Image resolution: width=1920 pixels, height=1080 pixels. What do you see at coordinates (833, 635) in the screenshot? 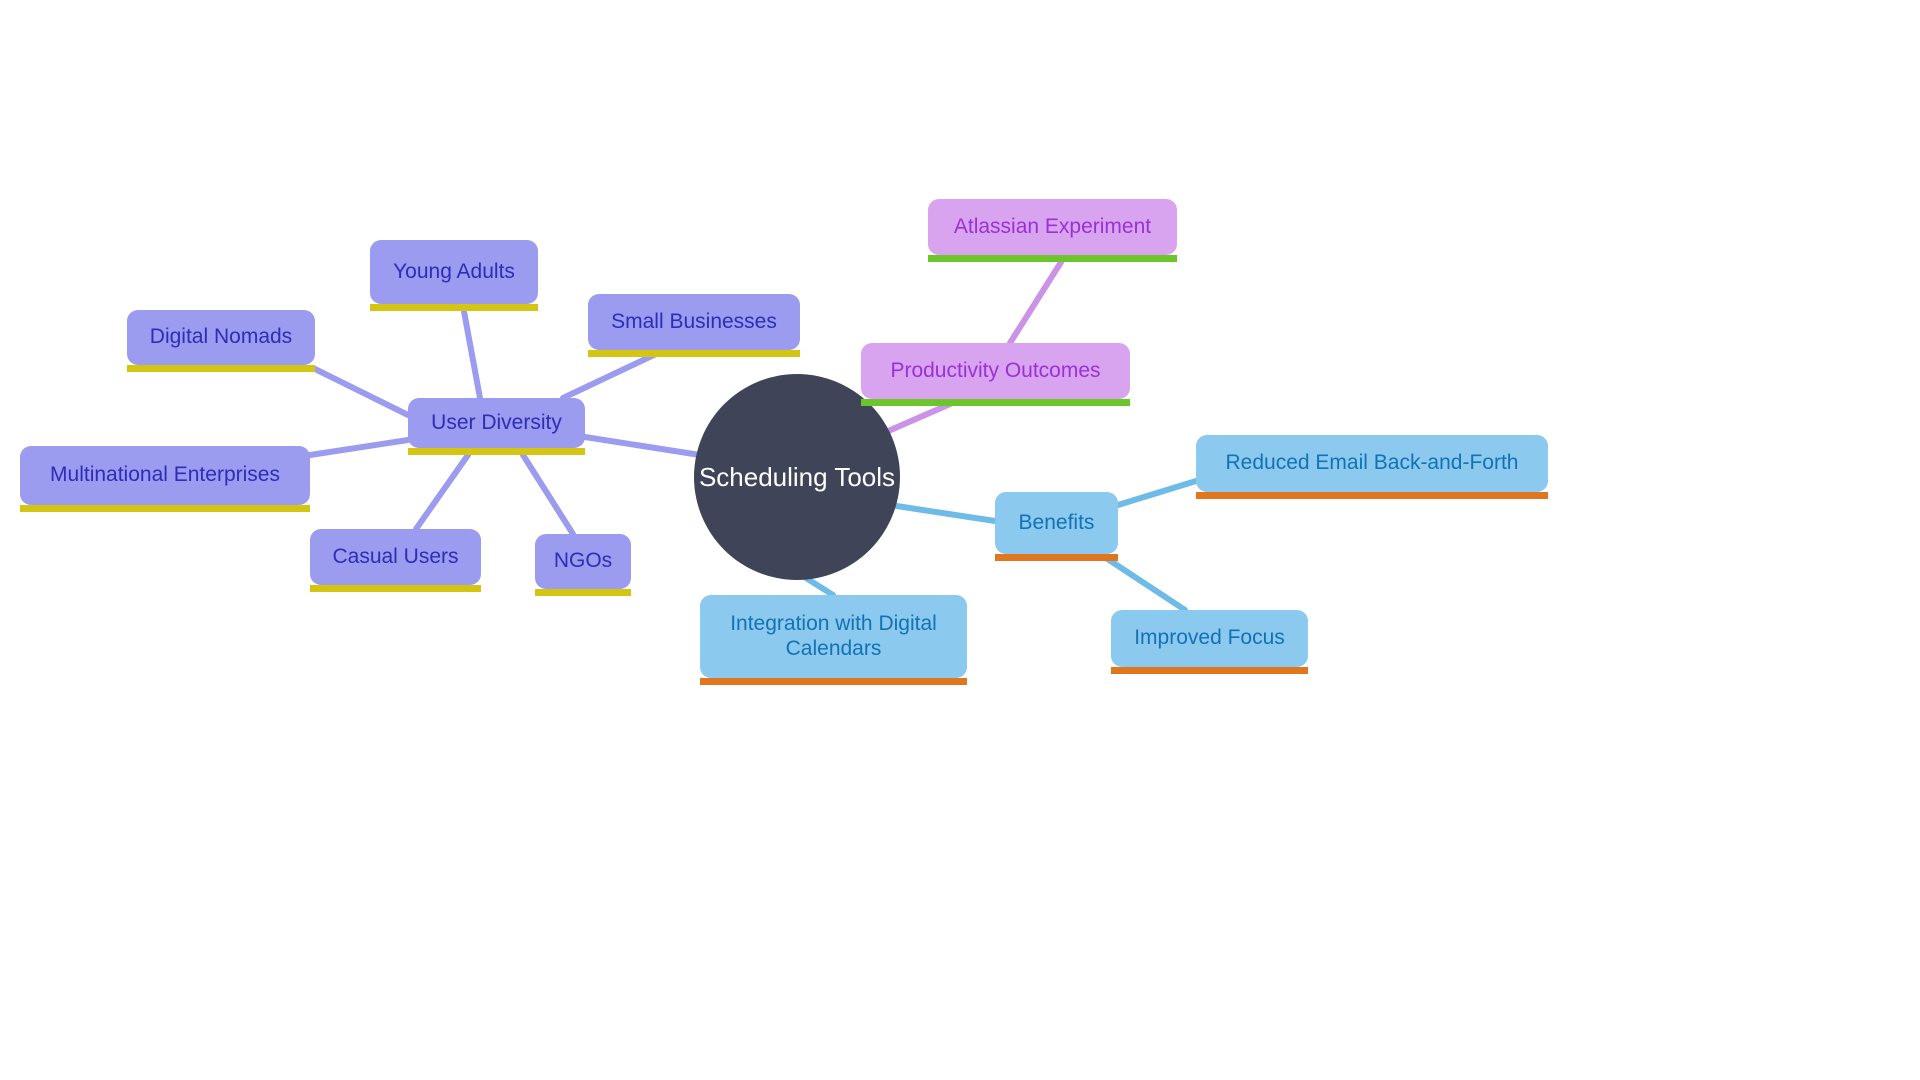
I see `node-label-integration-with-digital-calendars: Integration with Digital Calendars` at bounding box center [833, 635].